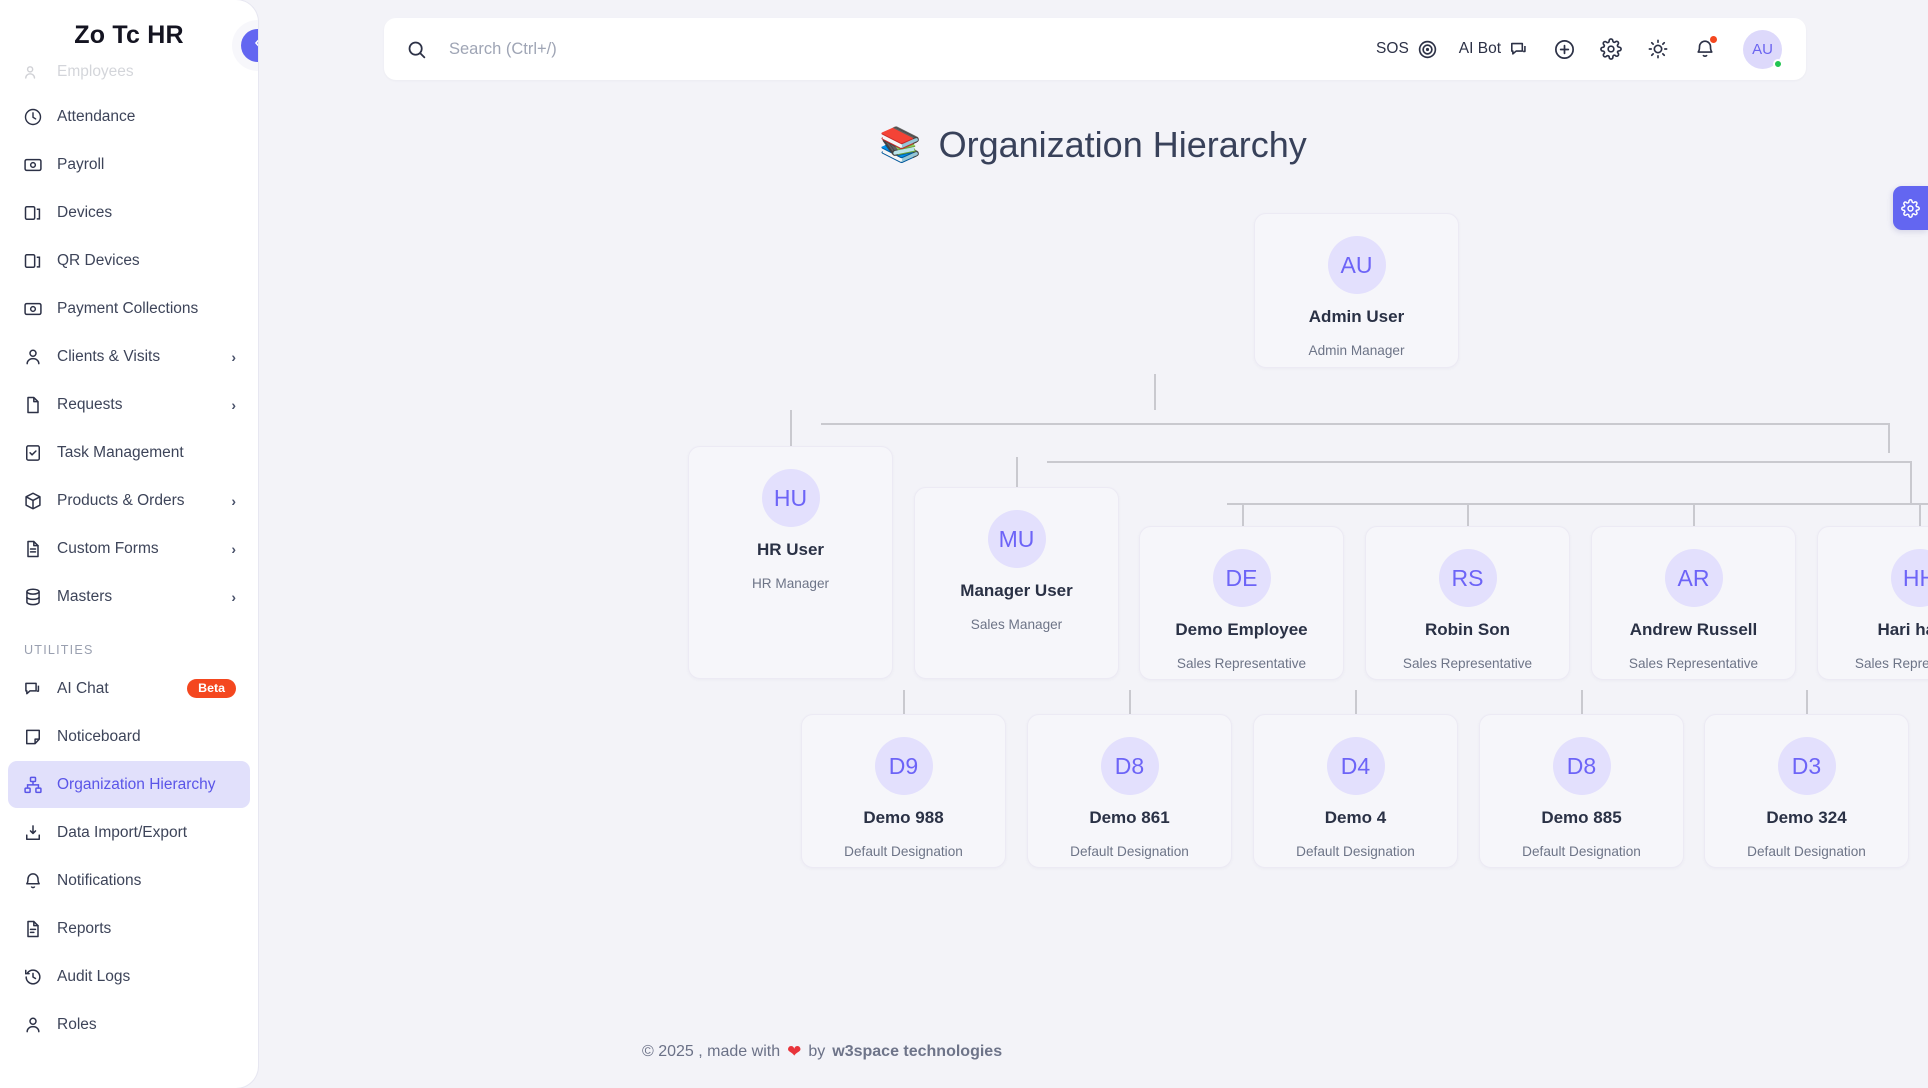  What do you see at coordinates (1355, 766) in the screenshot?
I see `avatar: D4` at bounding box center [1355, 766].